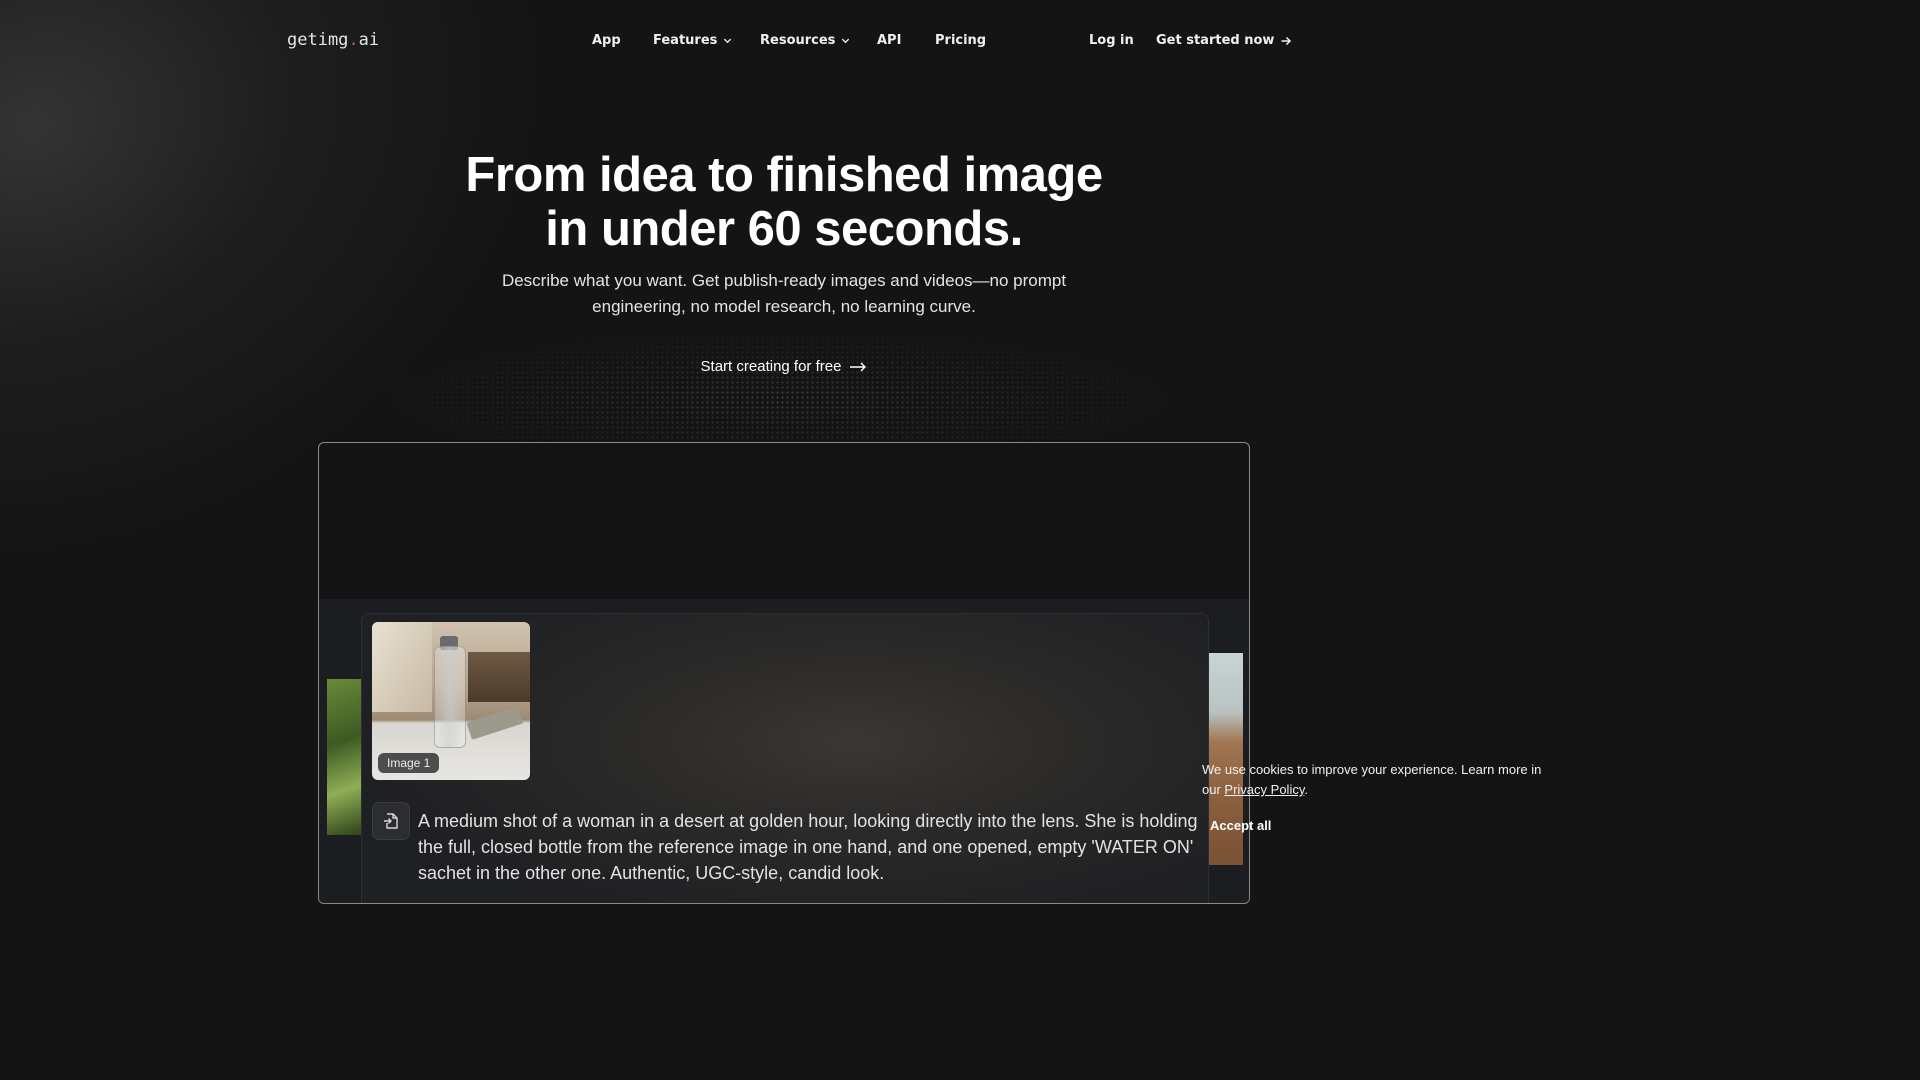 Image resolution: width=1920 pixels, height=1080 pixels. I want to click on nav-api-label: API, so click(889, 40).